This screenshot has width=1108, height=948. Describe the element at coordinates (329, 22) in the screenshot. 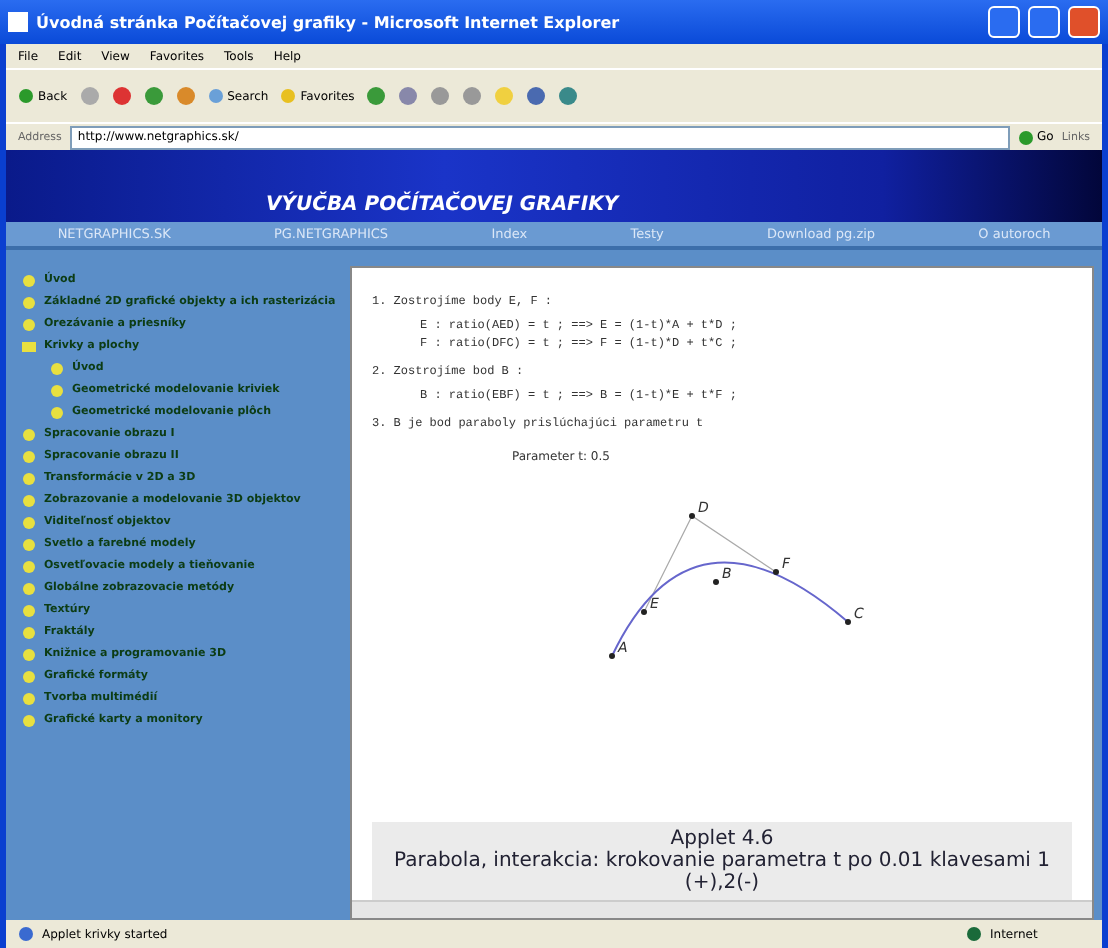

I see `window-title: Úvodná stránka Počítačovej grafiky - Microsoft Internet Explorer` at that location.